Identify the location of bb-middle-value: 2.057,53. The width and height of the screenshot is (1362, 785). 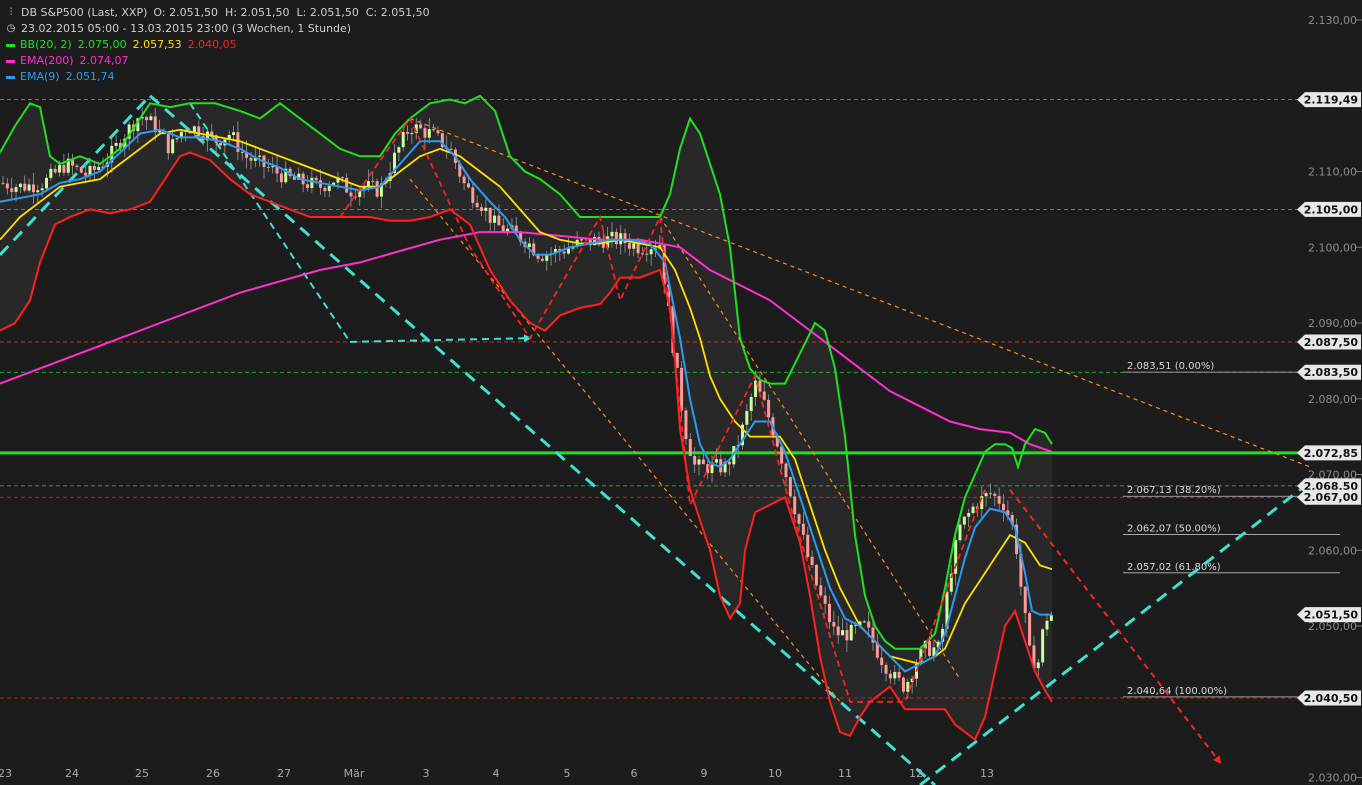
(157, 44).